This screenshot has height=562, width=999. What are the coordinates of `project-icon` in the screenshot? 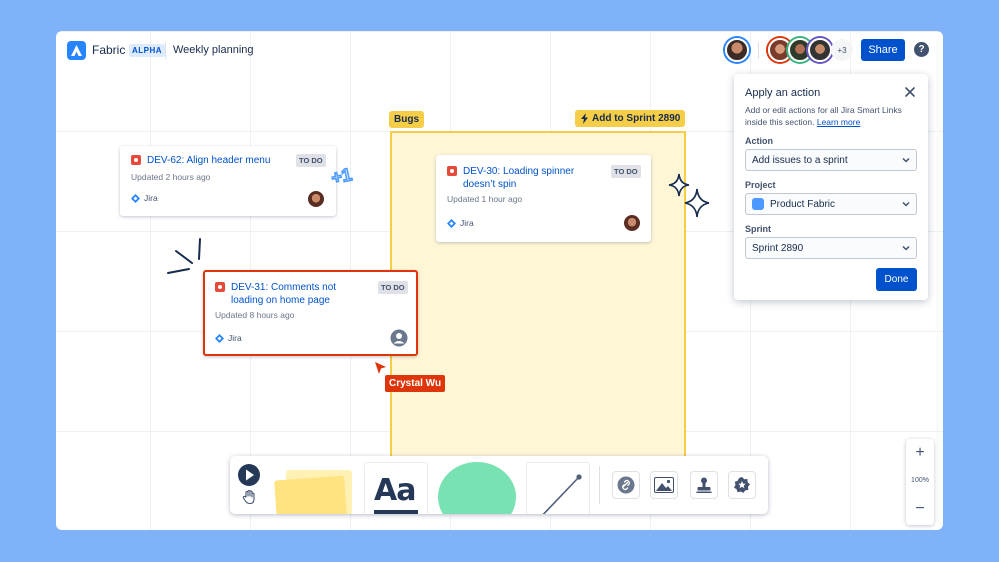 It's located at (758, 204).